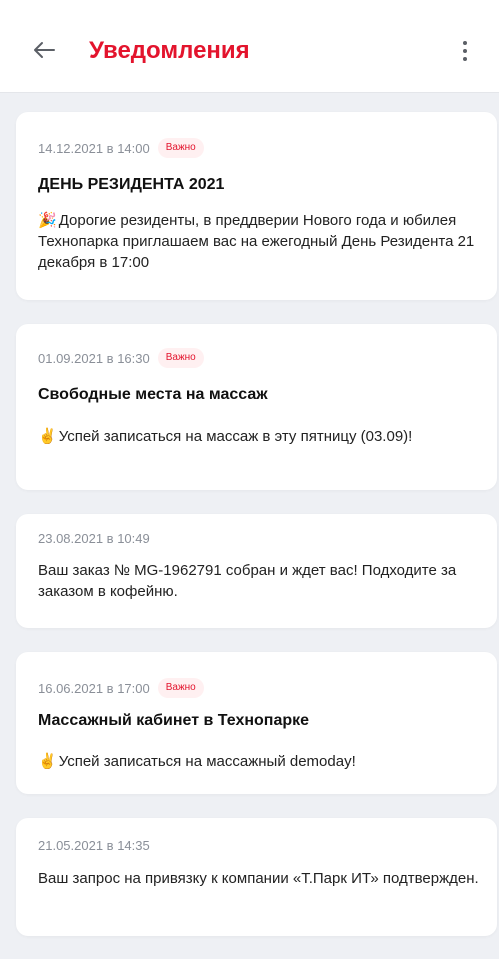 This screenshot has width=499, height=959. I want to click on notification-title: ДЕНЬ РЕЗИДЕНТА 2021, so click(131, 184).